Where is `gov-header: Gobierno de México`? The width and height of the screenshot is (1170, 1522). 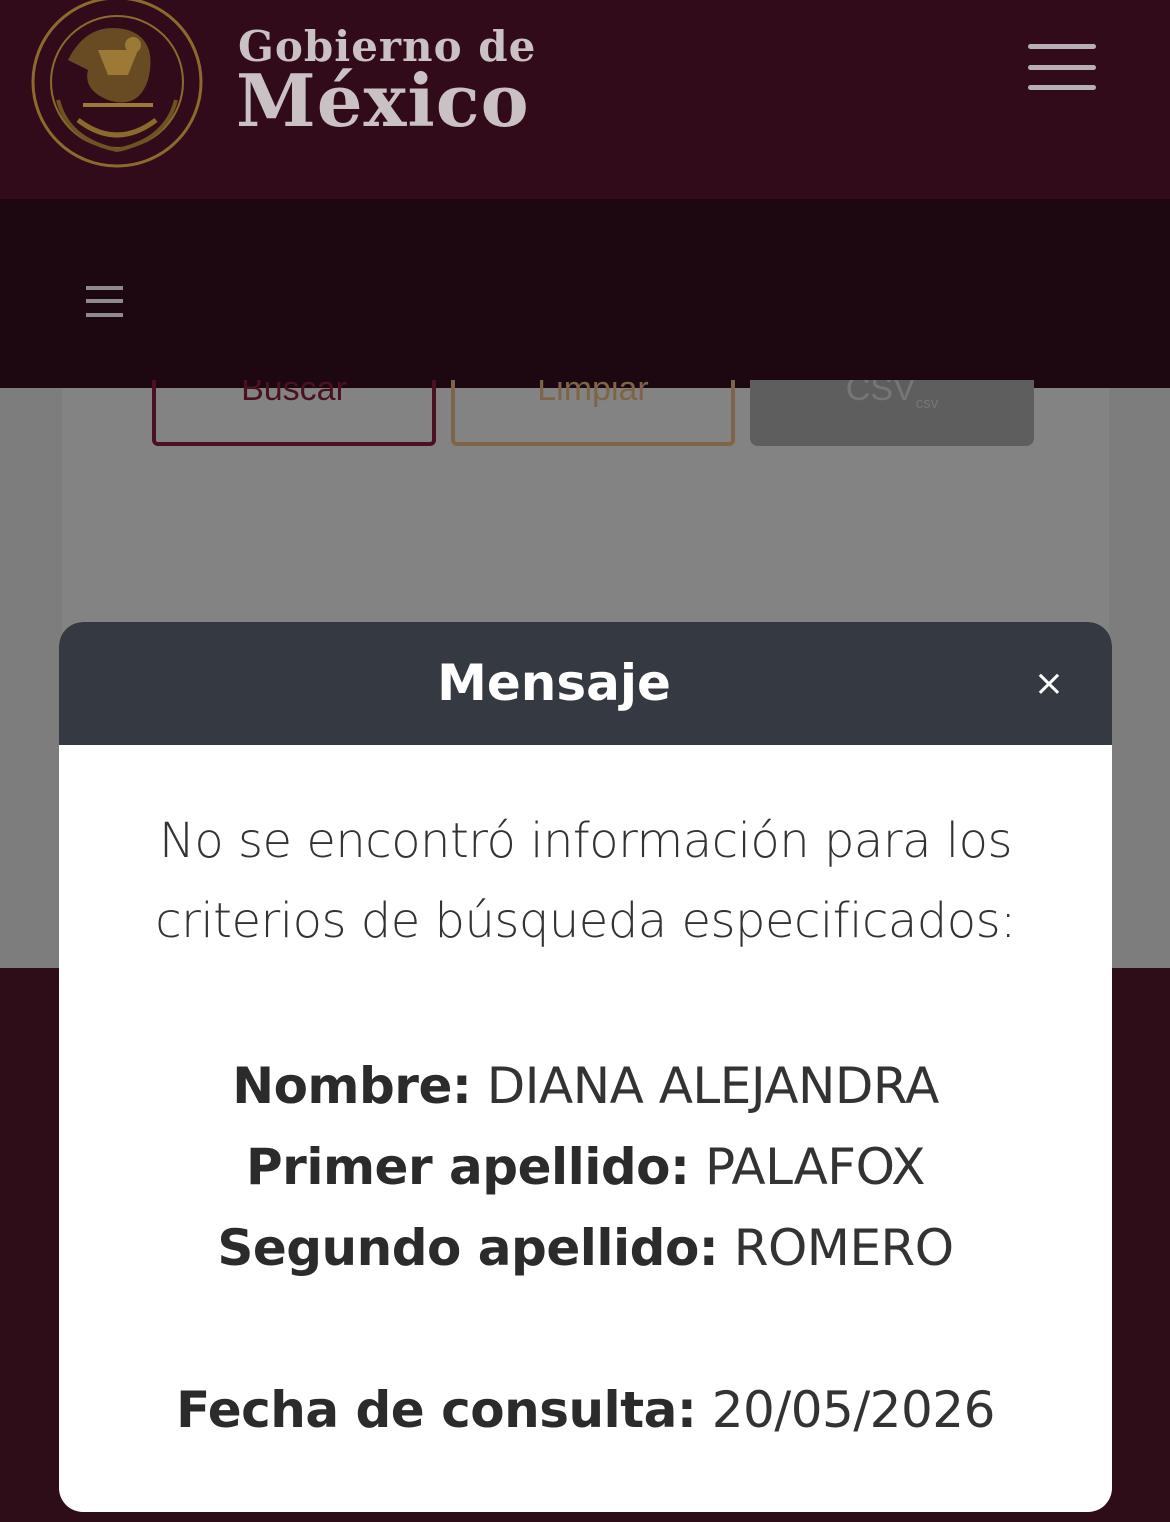 gov-header: Gobierno de México is located at coordinates (585, 99).